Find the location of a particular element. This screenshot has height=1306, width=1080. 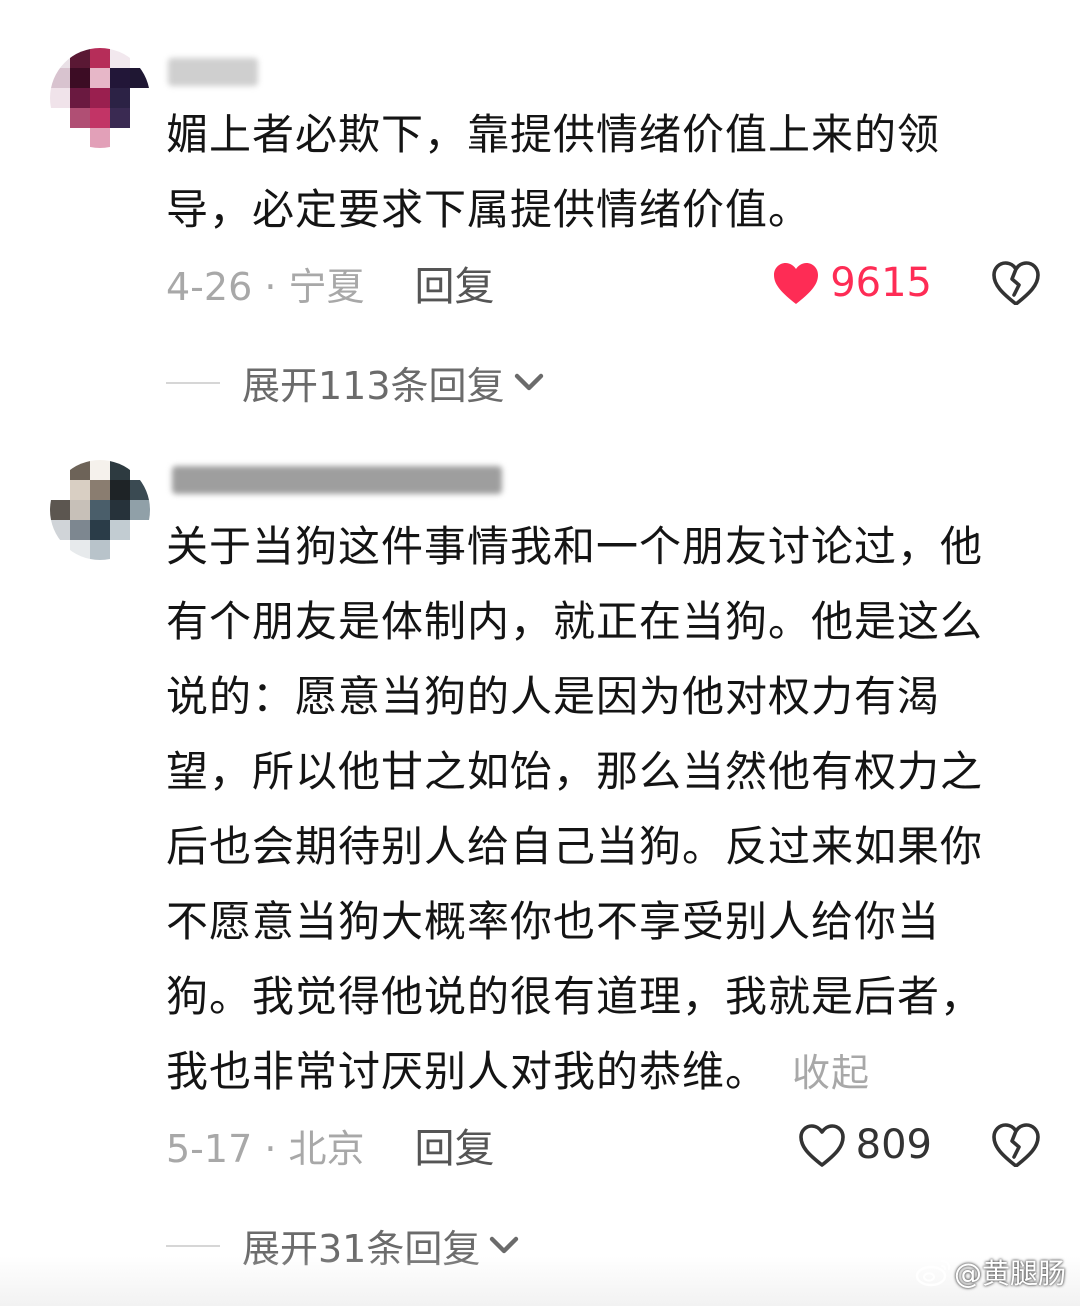

comment-line: 后也会期待别人给自己当狗。反过来如果你 is located at coordinates (575, 846).